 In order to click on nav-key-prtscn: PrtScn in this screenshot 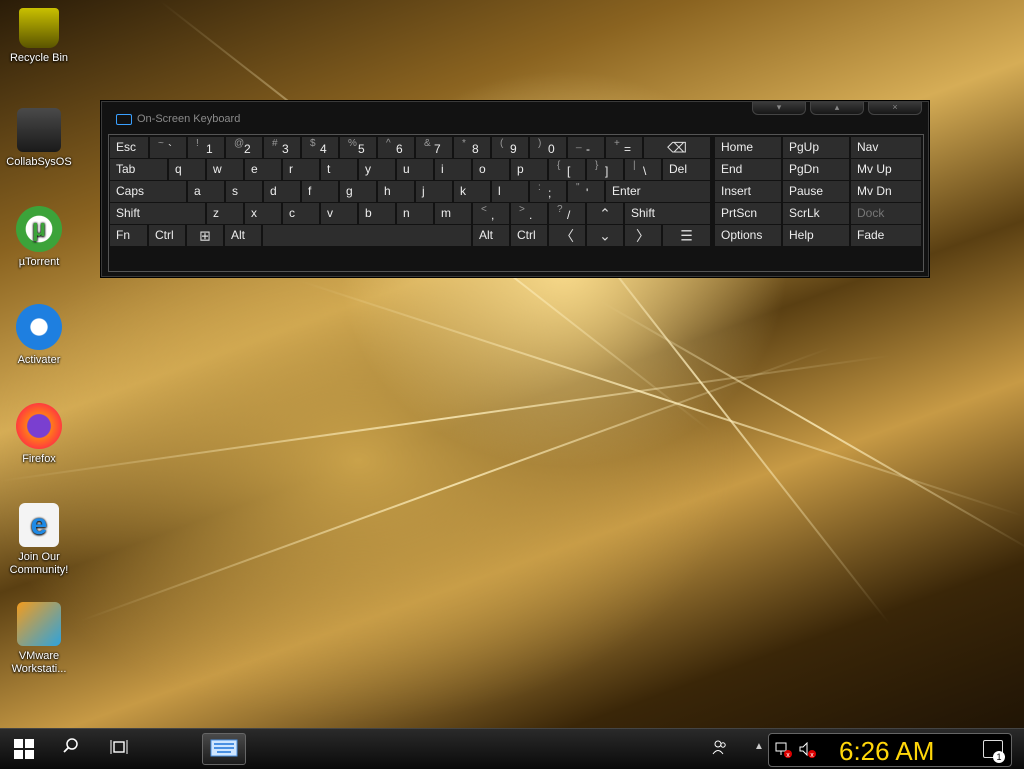, I will do `click(748, 213)`.